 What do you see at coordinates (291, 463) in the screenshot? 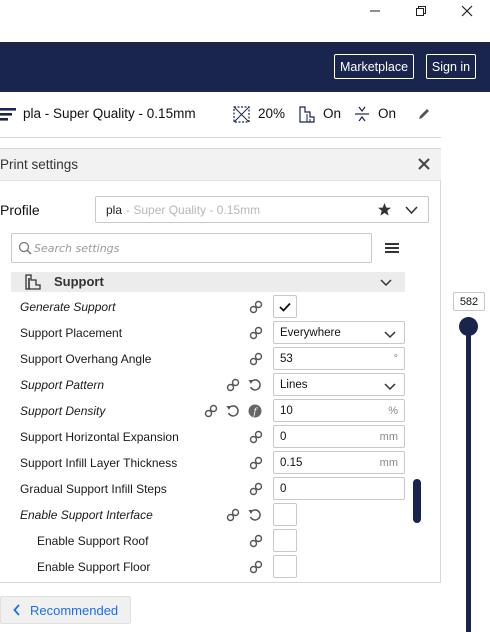
I see `input-value: 0.15` at bounding box center [291, 463].